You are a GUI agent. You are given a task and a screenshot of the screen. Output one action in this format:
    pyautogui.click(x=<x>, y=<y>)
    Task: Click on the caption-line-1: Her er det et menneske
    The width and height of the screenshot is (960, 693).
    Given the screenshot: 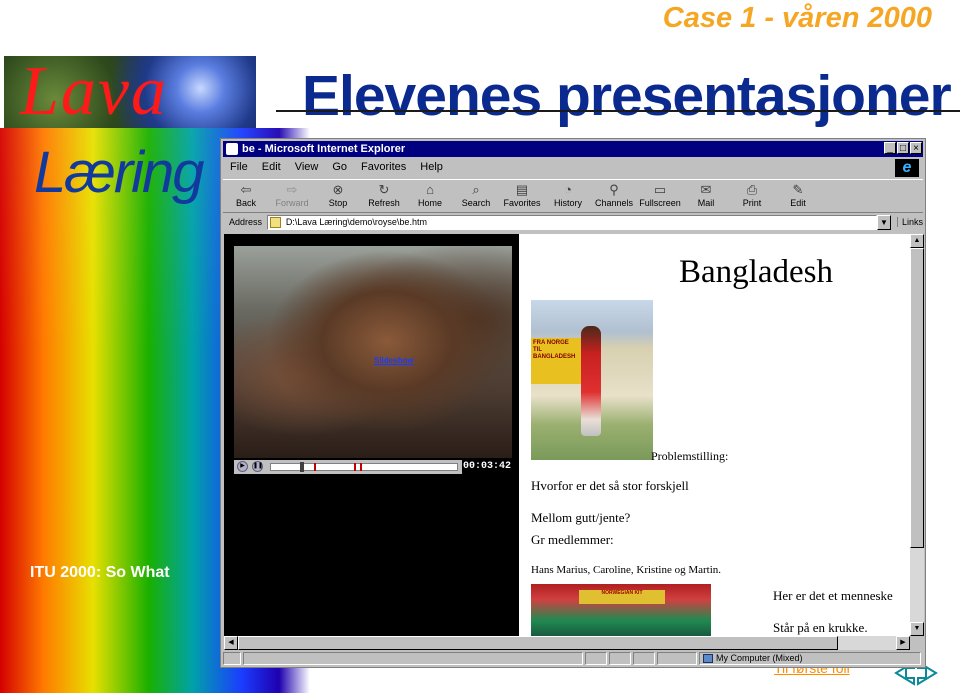 What is the action you would take?
    pyautogui.click(x=833, y=595)
    